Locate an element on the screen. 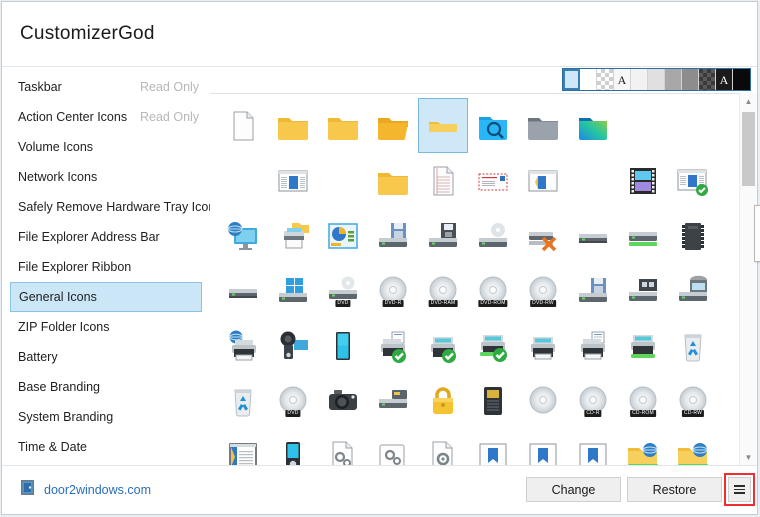 This screenshot has height=517, width=760. icon-cell-folder-open is located at coordinates (393, 125).